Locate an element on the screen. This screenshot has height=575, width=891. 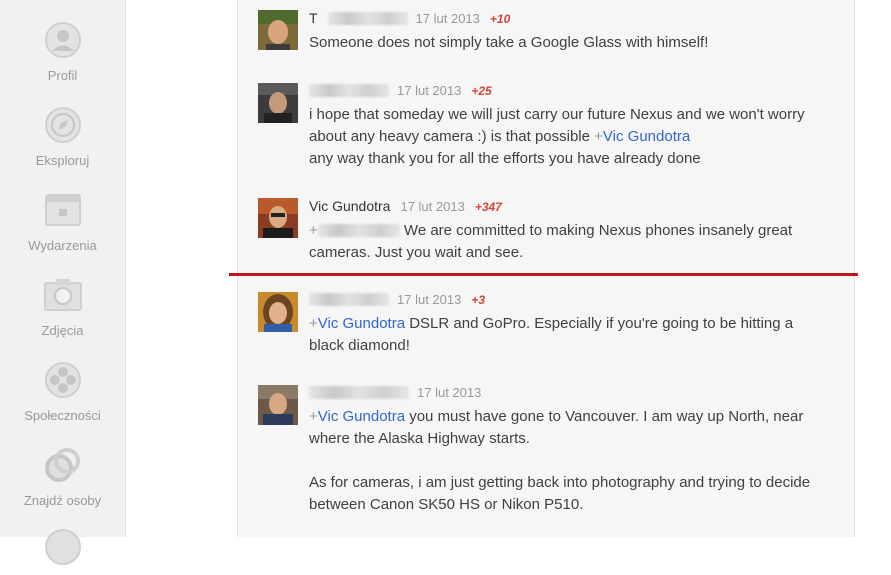
profile-icon is located at coordinates (63, 40).